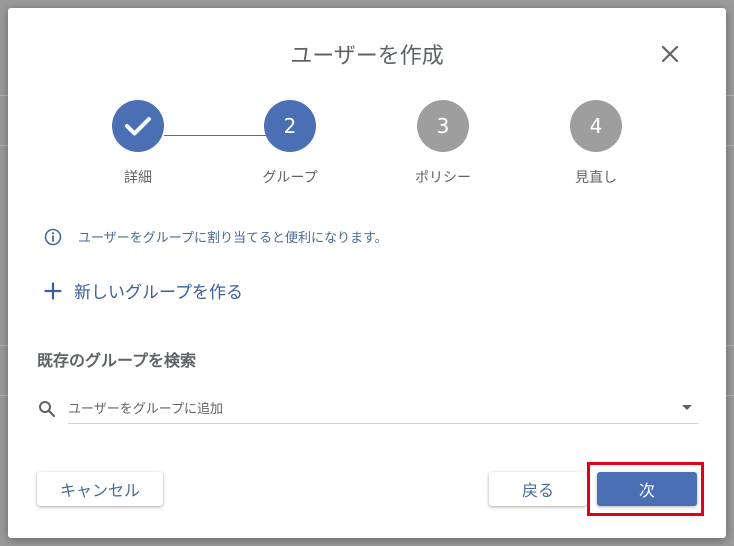 This screenshot has width=734, height=546. What do you see at coordinates (117, 360) in the screenshot?
I see `search-section-title: 既存のグループを検索` at bounding box center [117, 360].